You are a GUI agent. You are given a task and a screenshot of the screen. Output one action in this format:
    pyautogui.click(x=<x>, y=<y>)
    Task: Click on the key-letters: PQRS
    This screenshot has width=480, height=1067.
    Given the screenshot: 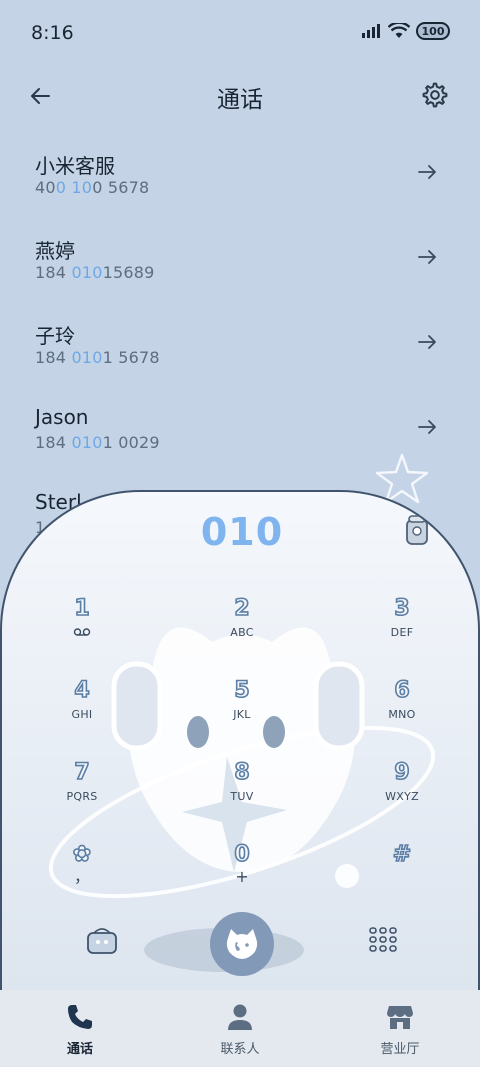 What is the action you would take?
    pyautogui.click(x=82, y=796)
    